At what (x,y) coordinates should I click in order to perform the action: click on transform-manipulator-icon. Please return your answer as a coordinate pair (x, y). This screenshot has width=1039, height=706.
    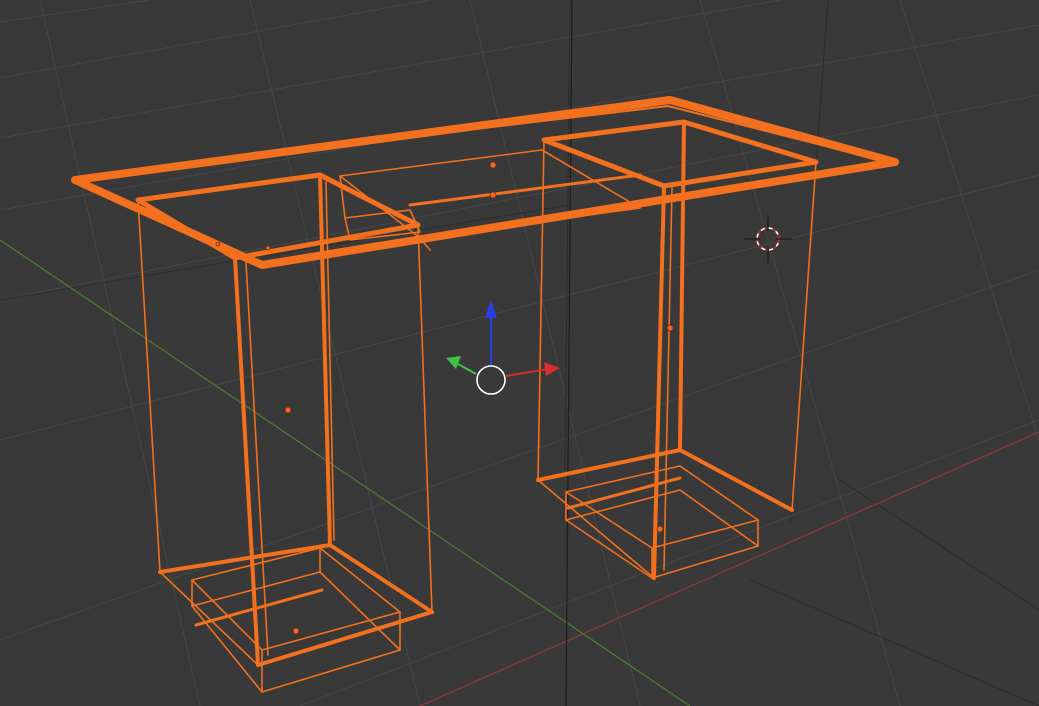
    Looking at the image, I should click on (503, 347).